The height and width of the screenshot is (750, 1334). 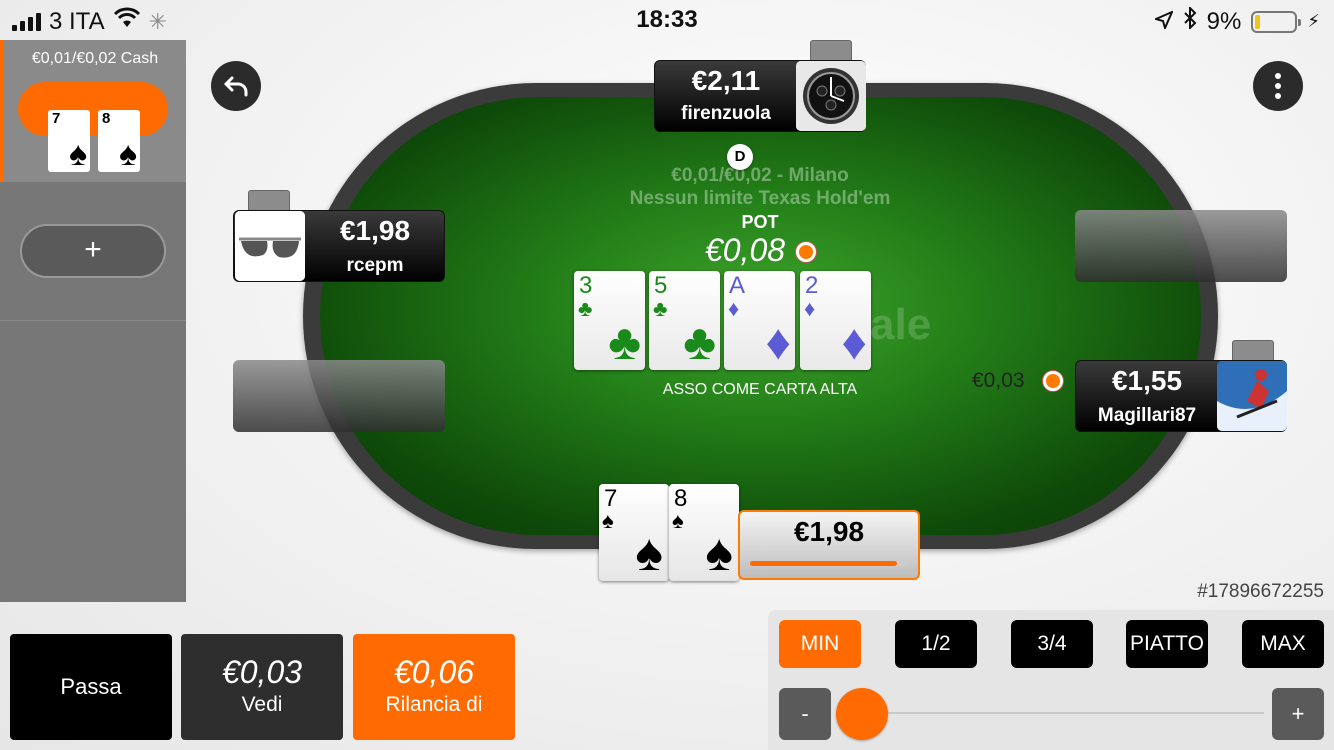 What do you see at coordinates (375, 265) in the screenshot?
I see `player-name: rcepm` at bounding box center [375, 265].